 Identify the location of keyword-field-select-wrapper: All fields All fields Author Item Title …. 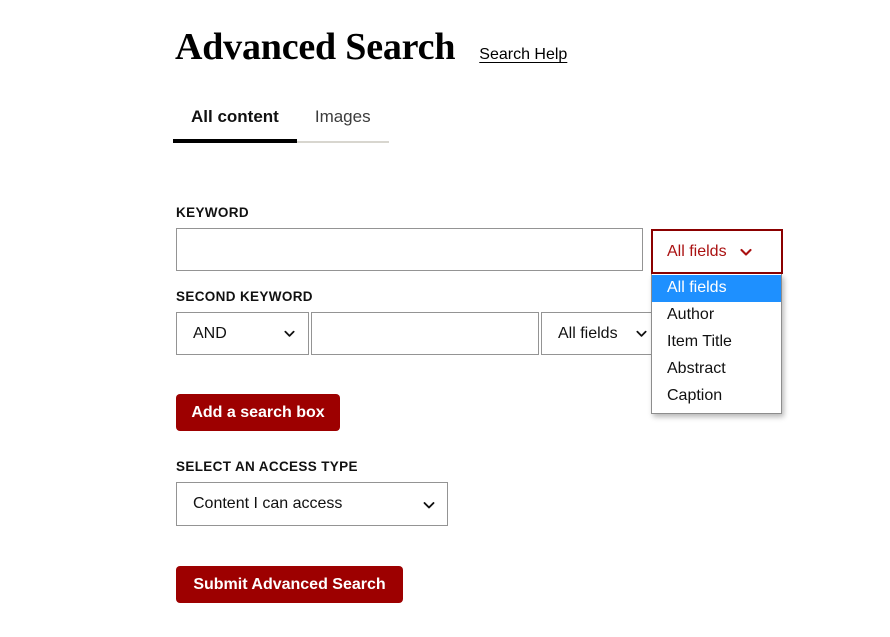
(717, 321).